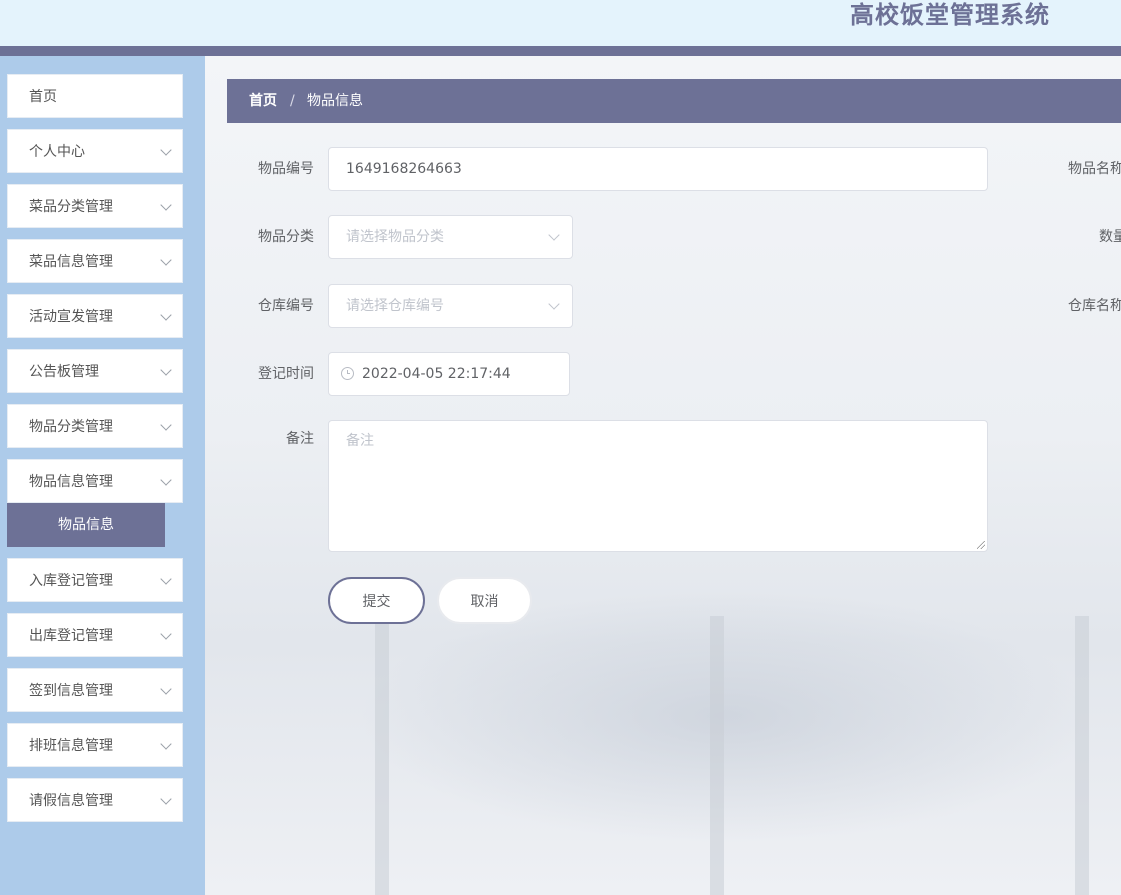 Image resolution: width=1121 pixels, height=895 pixels. What do you see at coordinates (395, 237) in the screenshot?
I see `category-placeholder: 请选择物品分类` at bounding box center [395, 237].